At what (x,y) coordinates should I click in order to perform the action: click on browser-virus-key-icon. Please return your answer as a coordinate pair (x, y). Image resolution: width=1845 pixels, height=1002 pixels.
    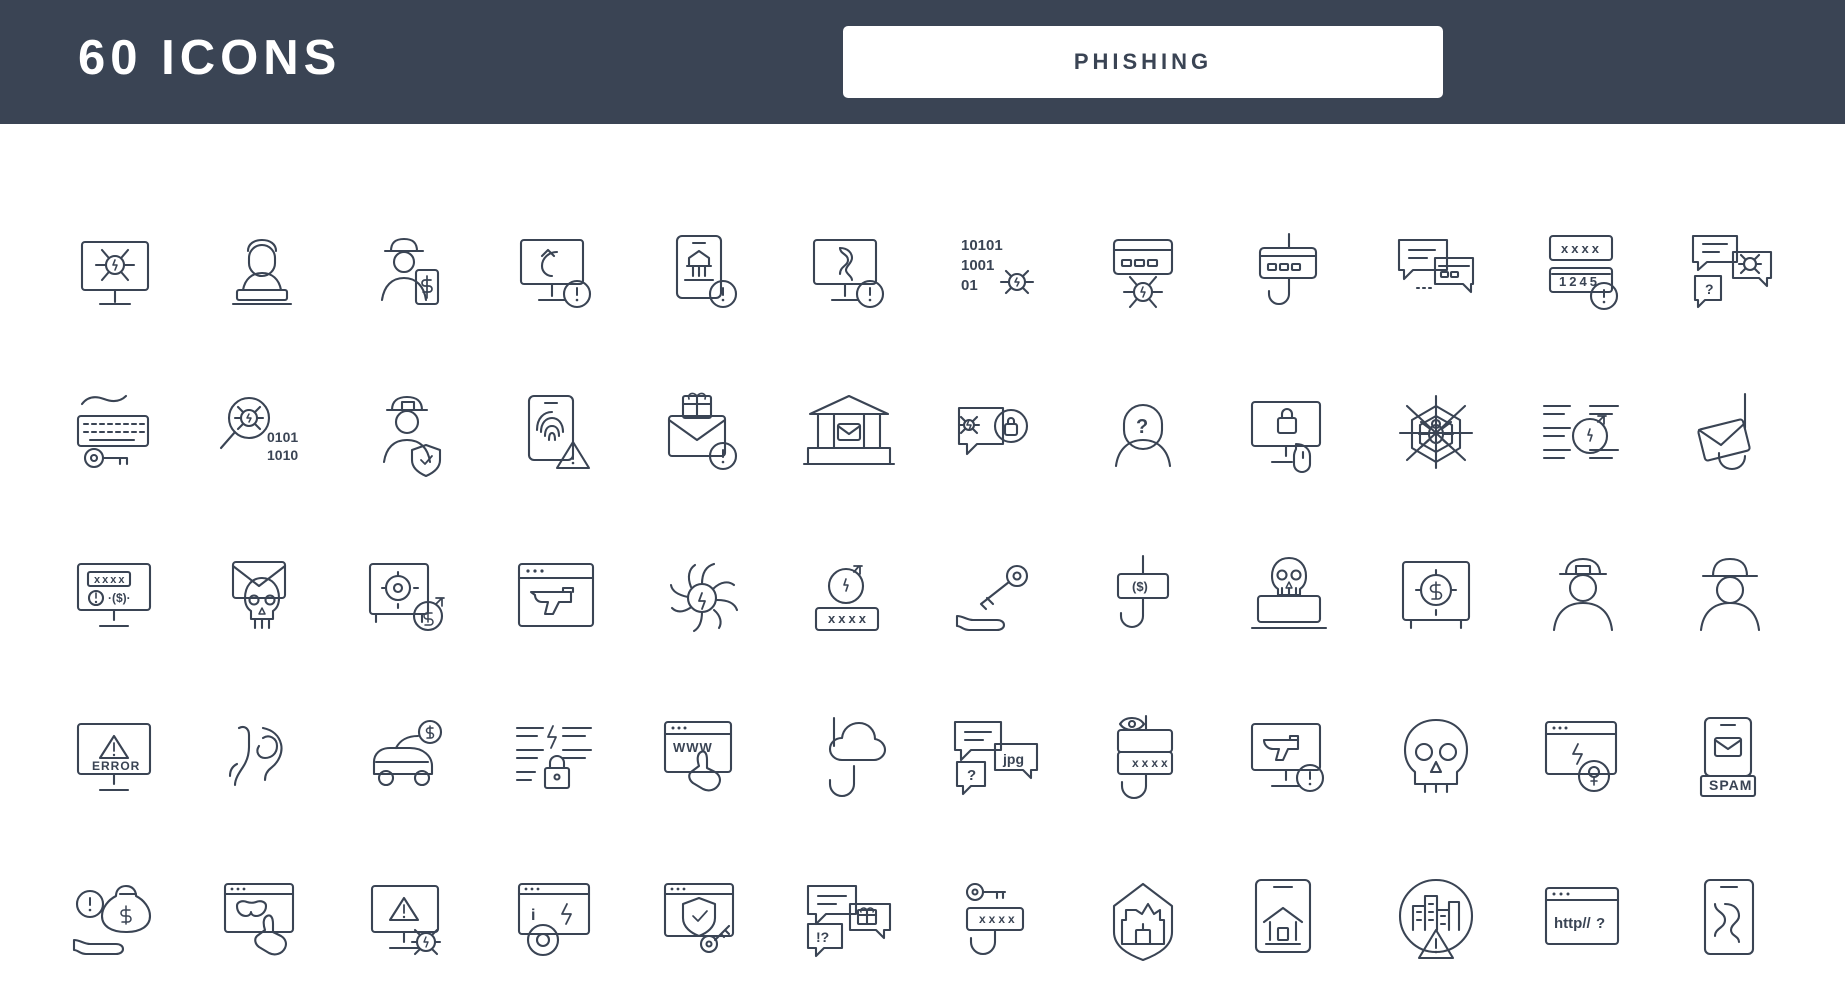
    Looking at the image, I should click on (1583, 759).